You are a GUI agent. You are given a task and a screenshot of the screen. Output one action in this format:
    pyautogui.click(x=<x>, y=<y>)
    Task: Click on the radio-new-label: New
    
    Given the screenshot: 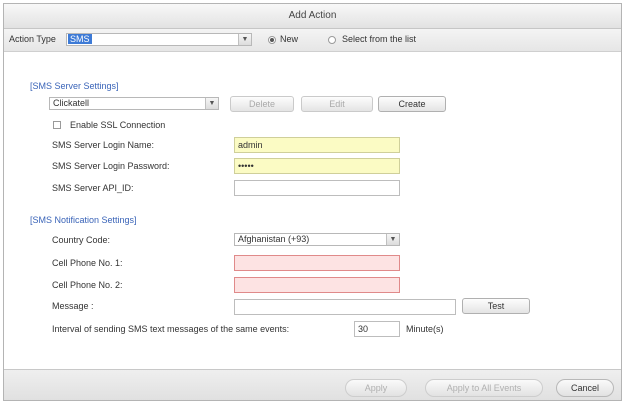 What is the action you would take?
    pyautogui.click(x=289, y=39)
    